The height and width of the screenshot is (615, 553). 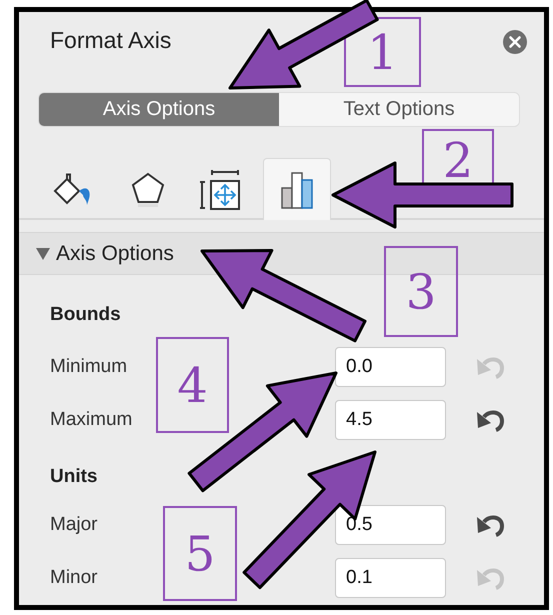 I want to click on callout-number: 3, so click(x=421, y=291).